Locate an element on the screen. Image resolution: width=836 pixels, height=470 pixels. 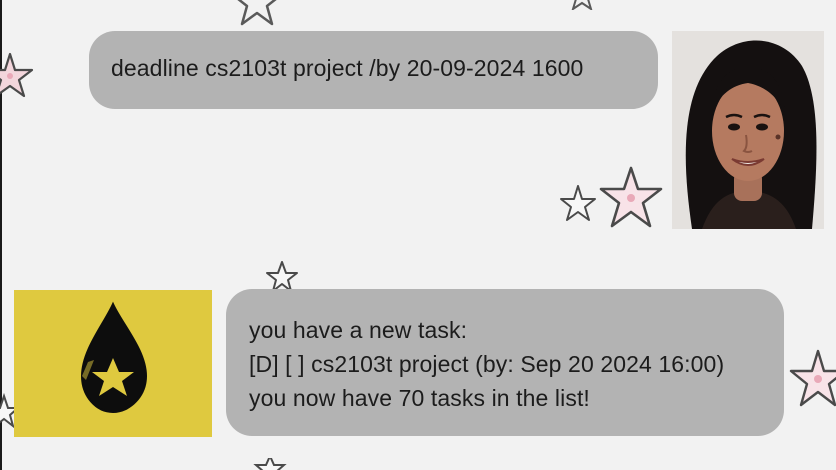
starfish-decoration-top is located at coordinates (257, 13).